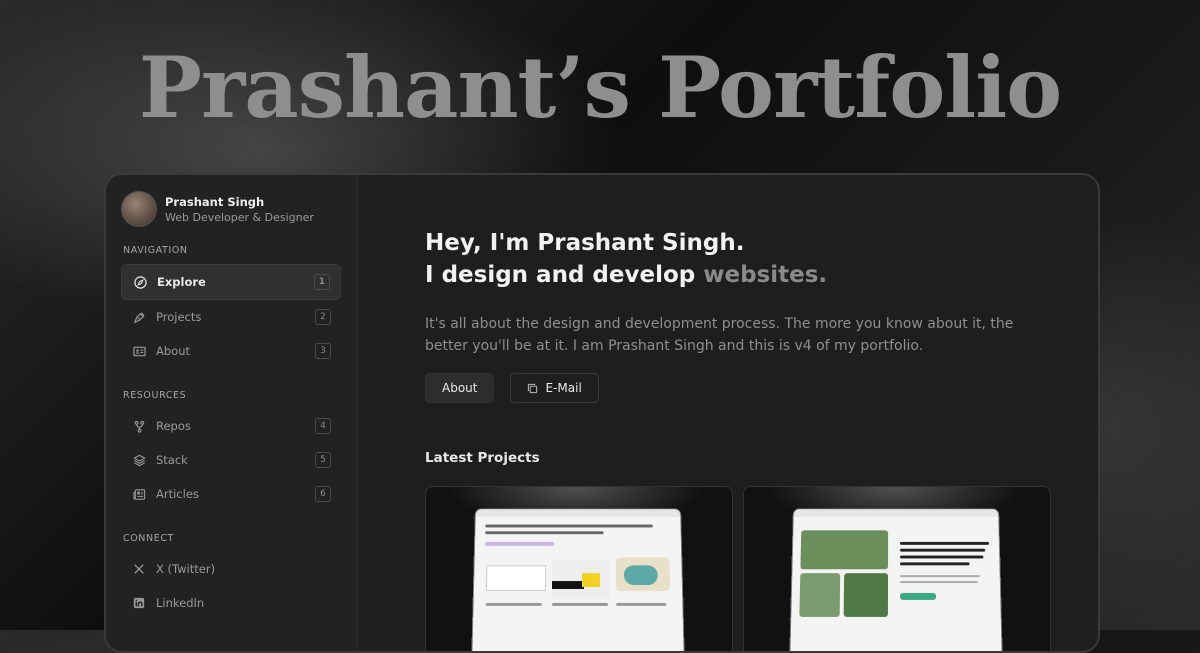 The width and height of the screenshot is (1200, 653). Describe the element at coordinates (180, 603) in the screenshot. I see `sidebar-item-label: LinkedIn` at that location.